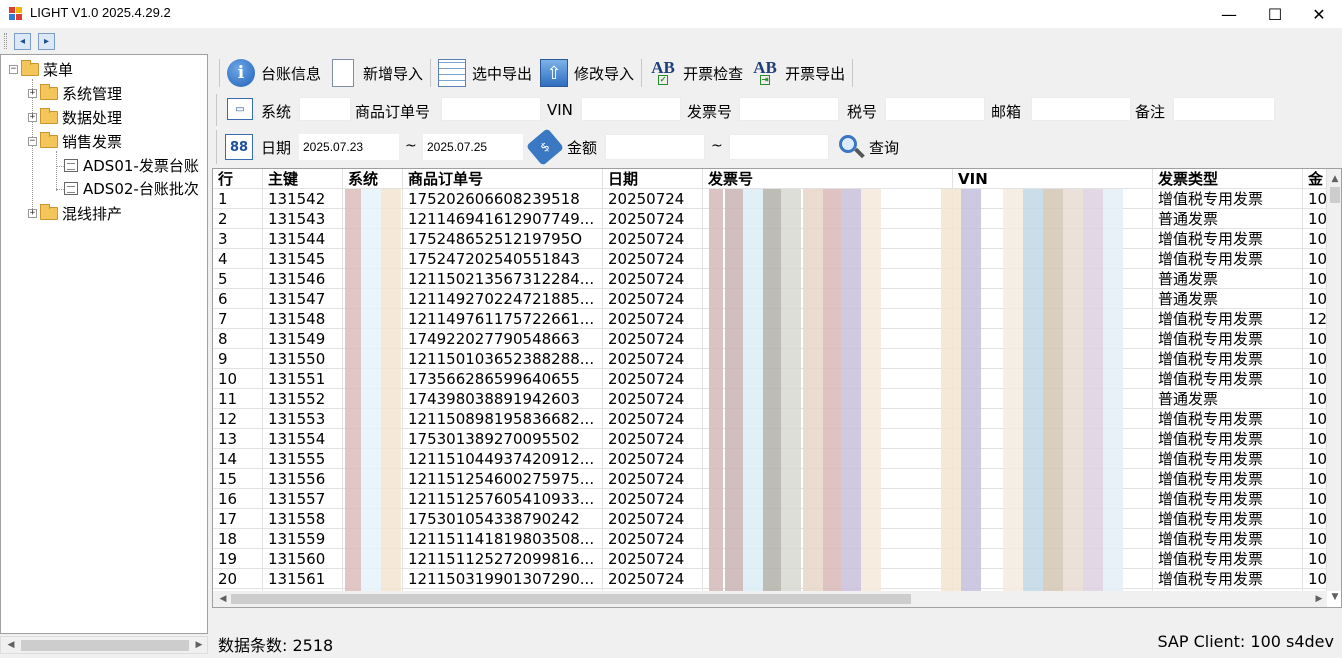 This screenshot has height=658, width=1342. What do you see at coordinates (75, 141) in the screenshot?
I see `tree-item-sales-invoice: − 销售发票` at bounding box center [75, 141].